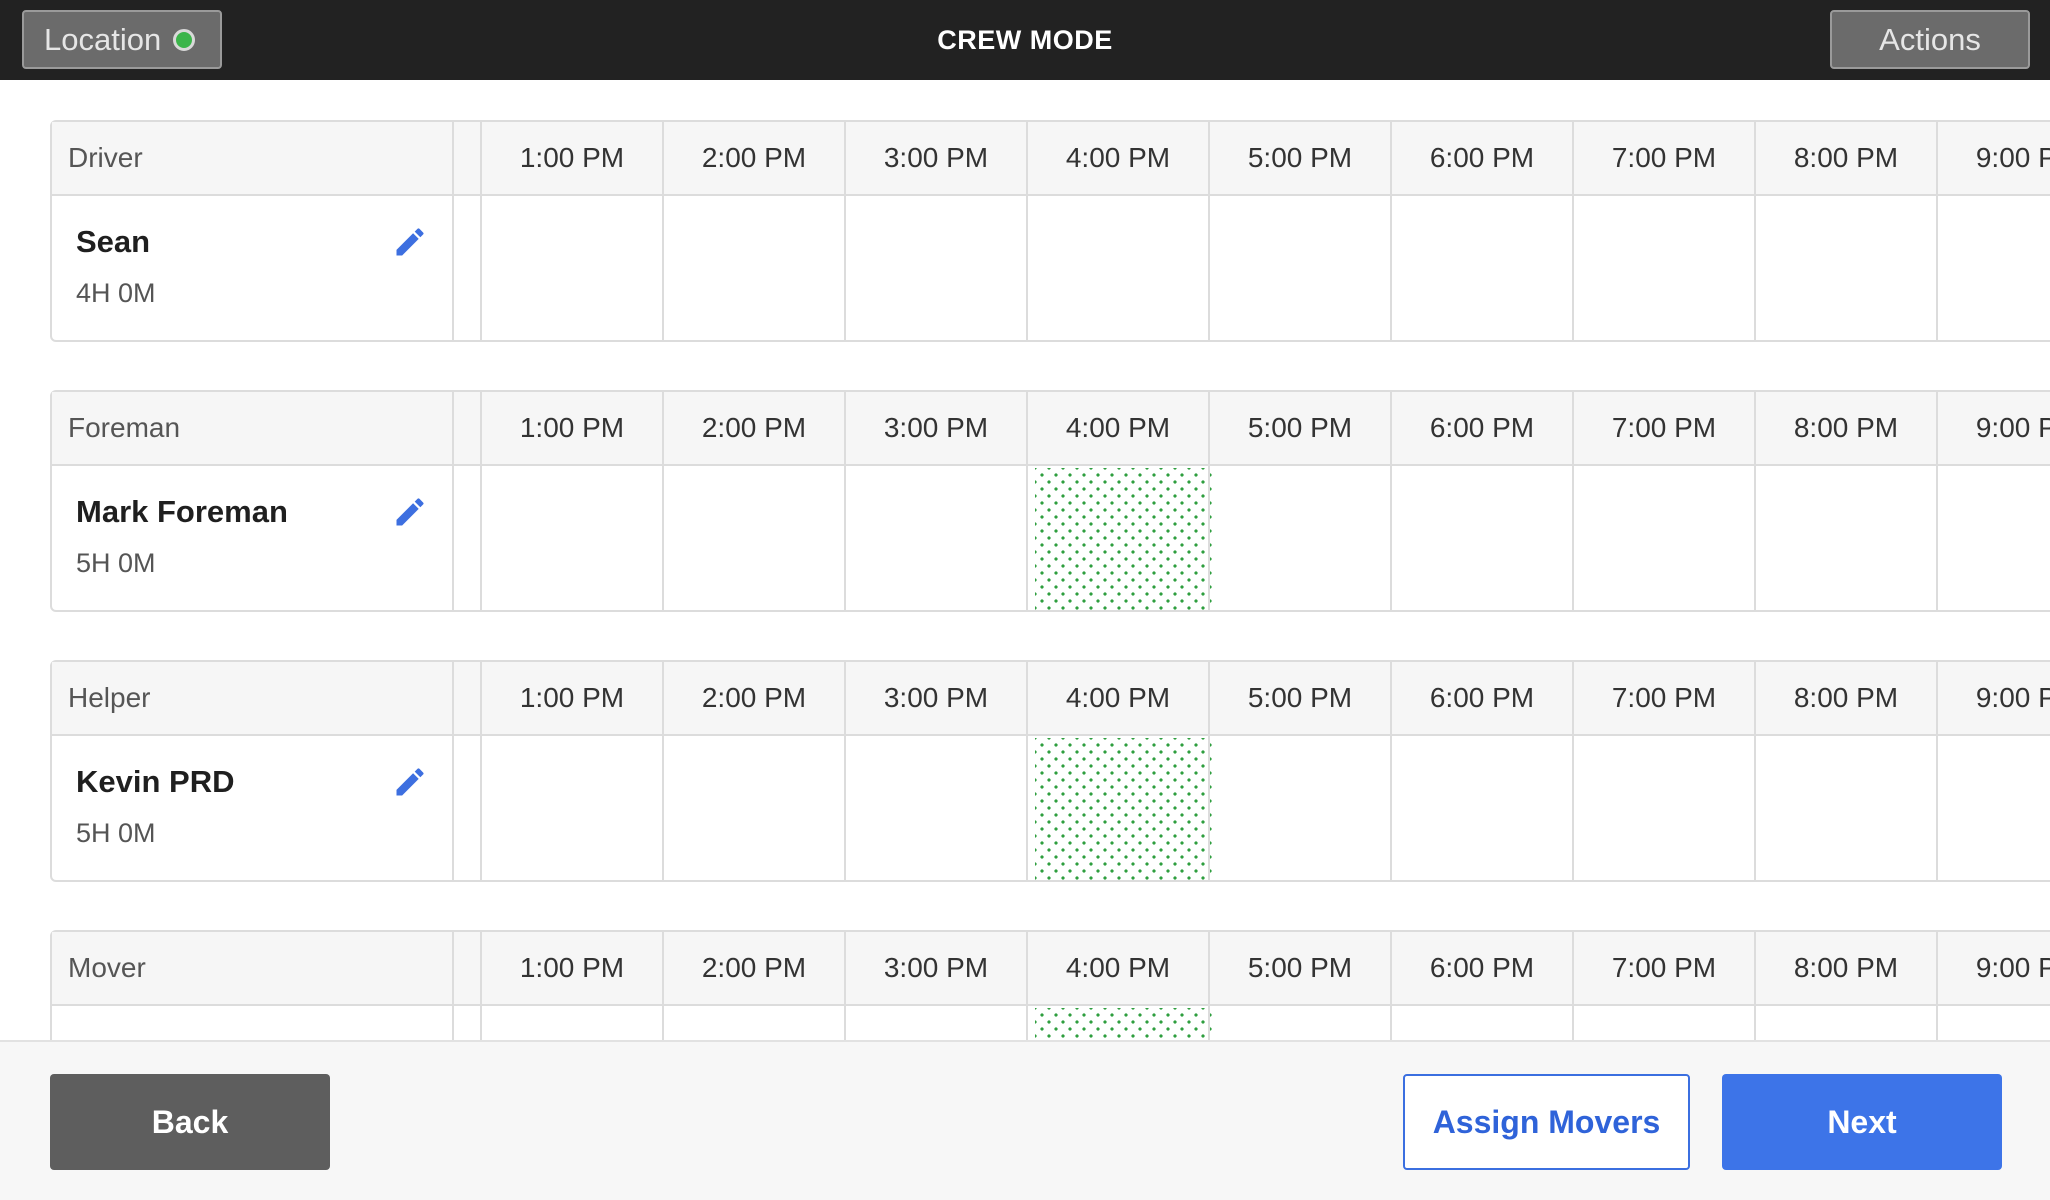 Image resolution: width=2050 pixels, height=1200 pixels. What do you see at coordinates (1862, 1122) in the screenshot?
I see `next-button: Next` at bounding box center [1862, 1122].